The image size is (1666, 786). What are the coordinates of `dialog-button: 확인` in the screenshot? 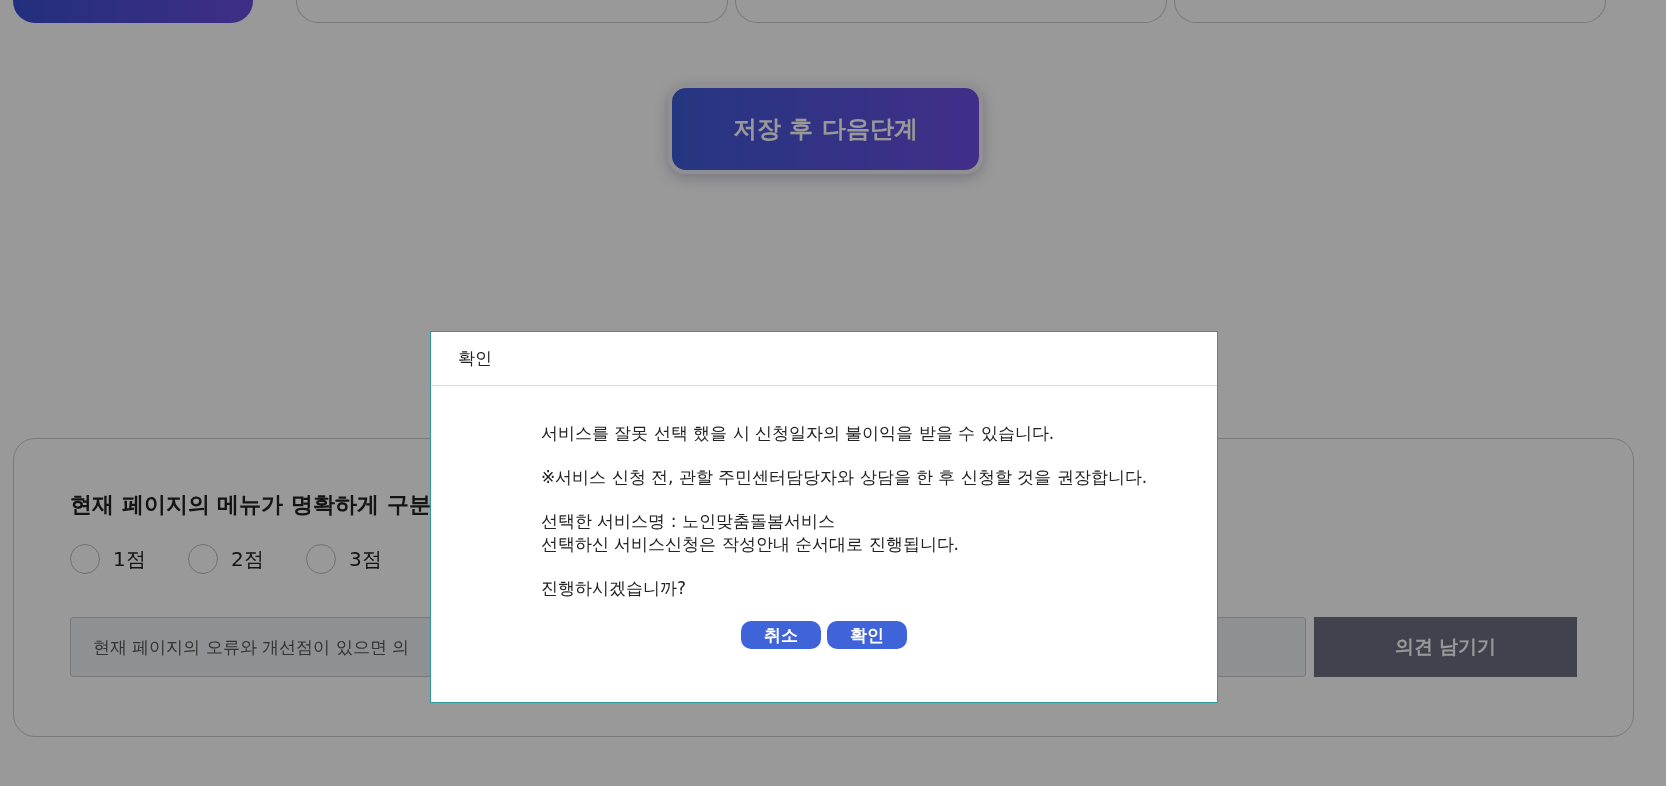 It's located at (867, 635).